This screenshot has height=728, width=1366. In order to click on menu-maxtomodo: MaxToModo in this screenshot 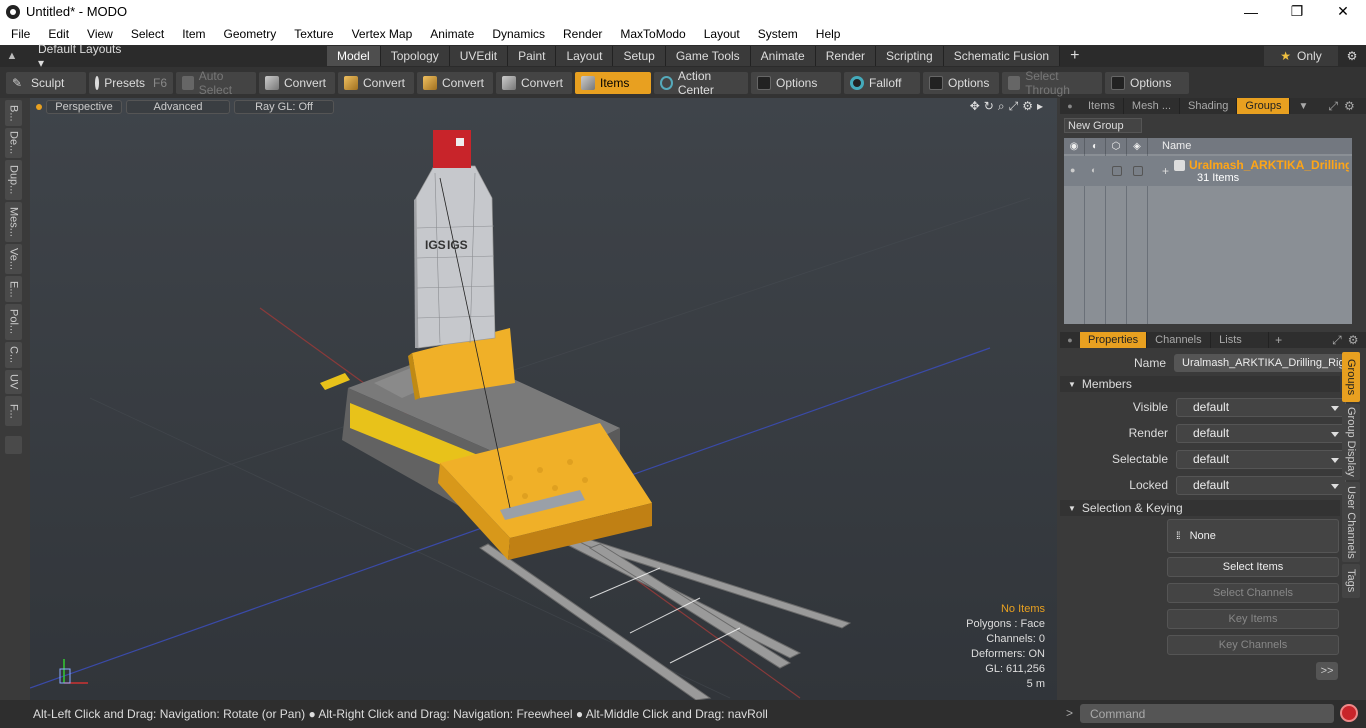, I will do `click(650, 34)`.